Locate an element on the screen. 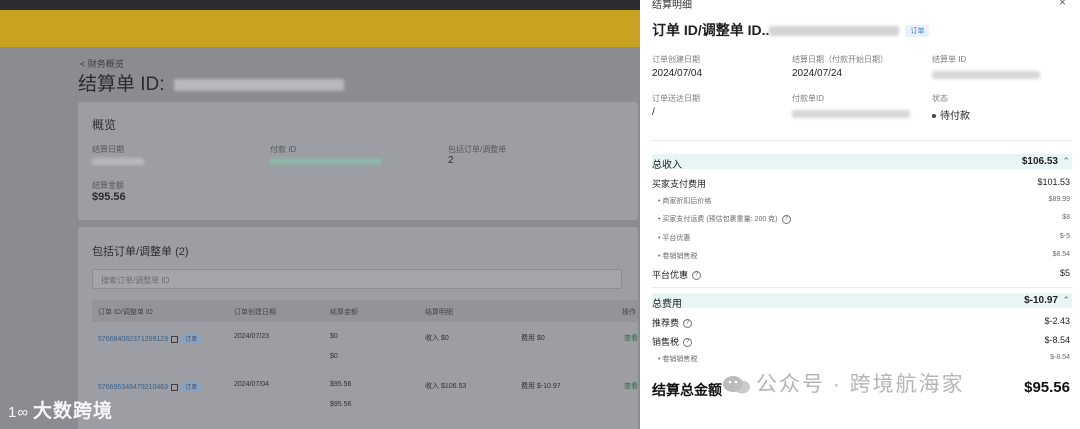 The image size is (1080, 429). row-value: $-5 is located at coordinates (1064, 236).